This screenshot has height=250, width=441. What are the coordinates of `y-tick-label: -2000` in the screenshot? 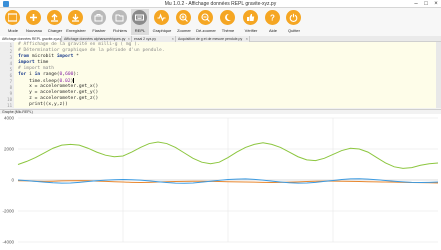 It's located at (8, 211).